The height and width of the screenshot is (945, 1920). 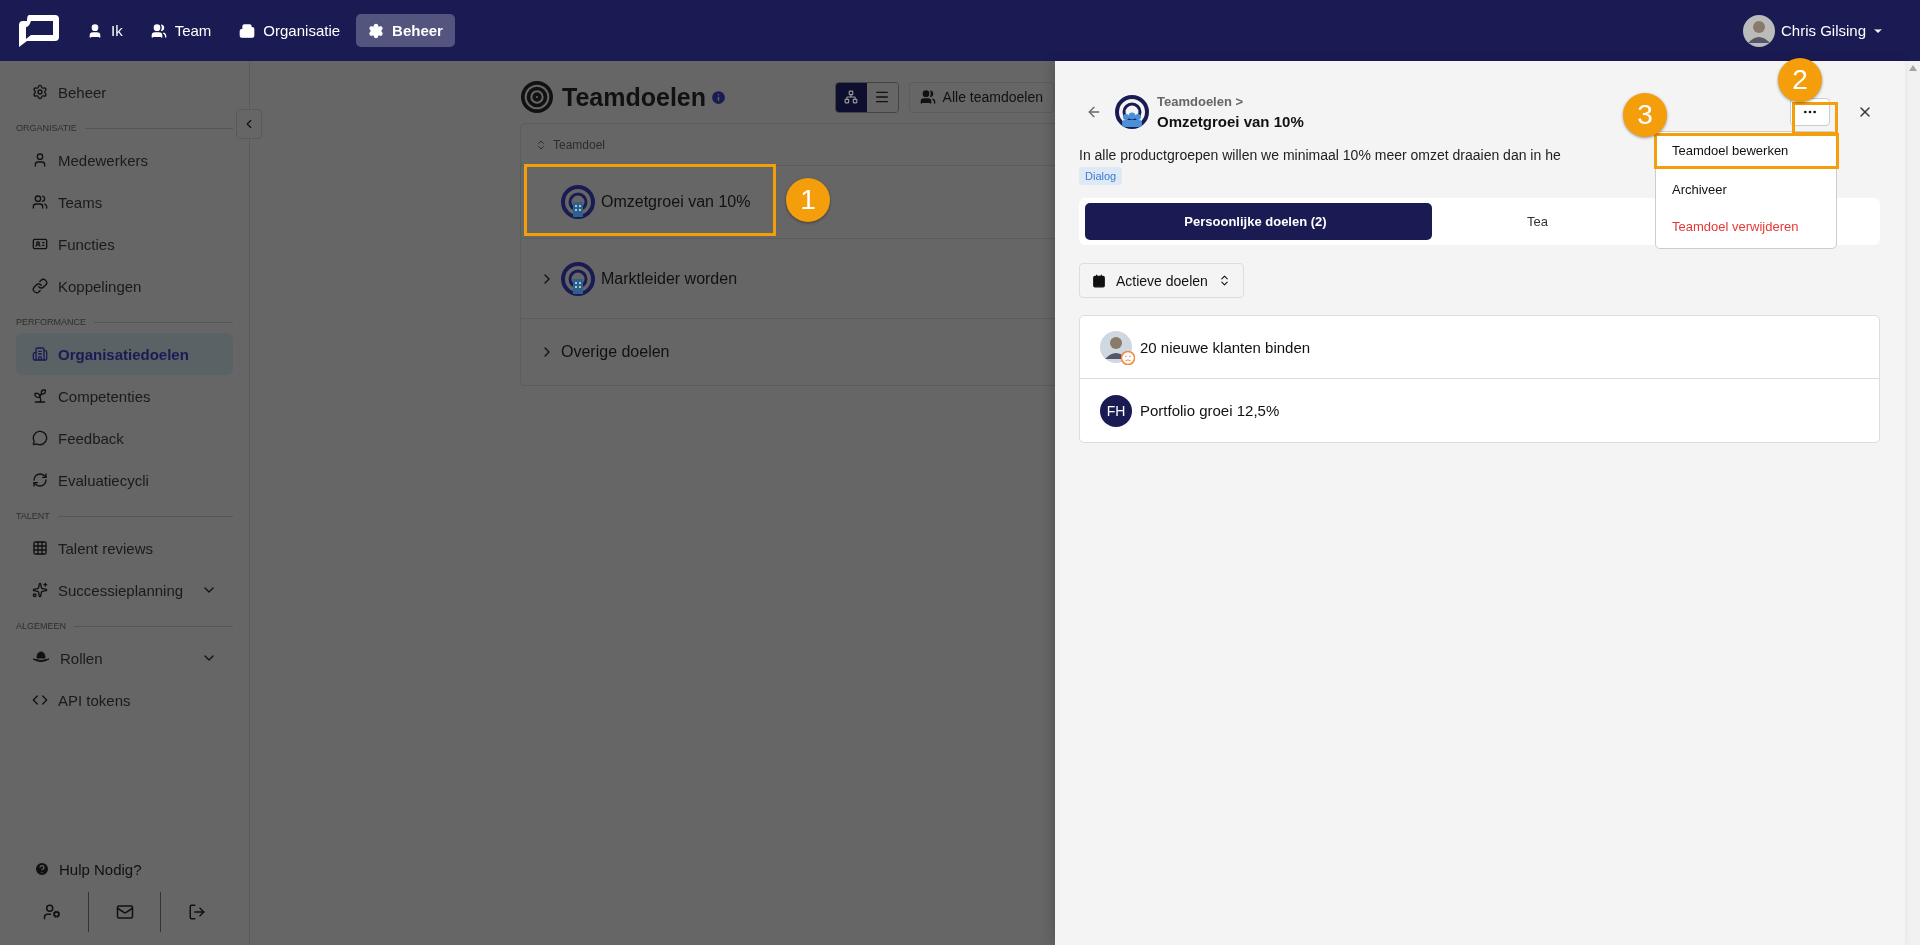 What do you see at coordinates (124, 396) in the screenshot?
I see `sidebar-item: Competenties` at bounding box center [124, 396].